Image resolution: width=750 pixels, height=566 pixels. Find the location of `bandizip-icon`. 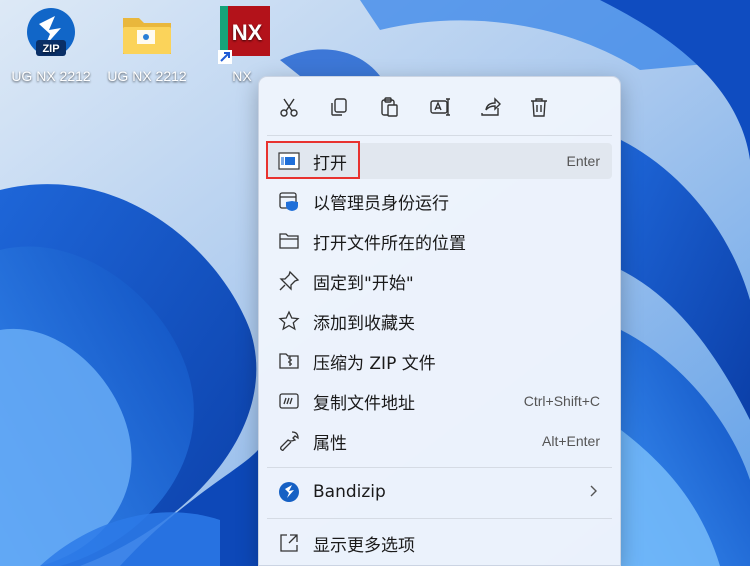

bandizip-icon is located at coordinates (289, 492).